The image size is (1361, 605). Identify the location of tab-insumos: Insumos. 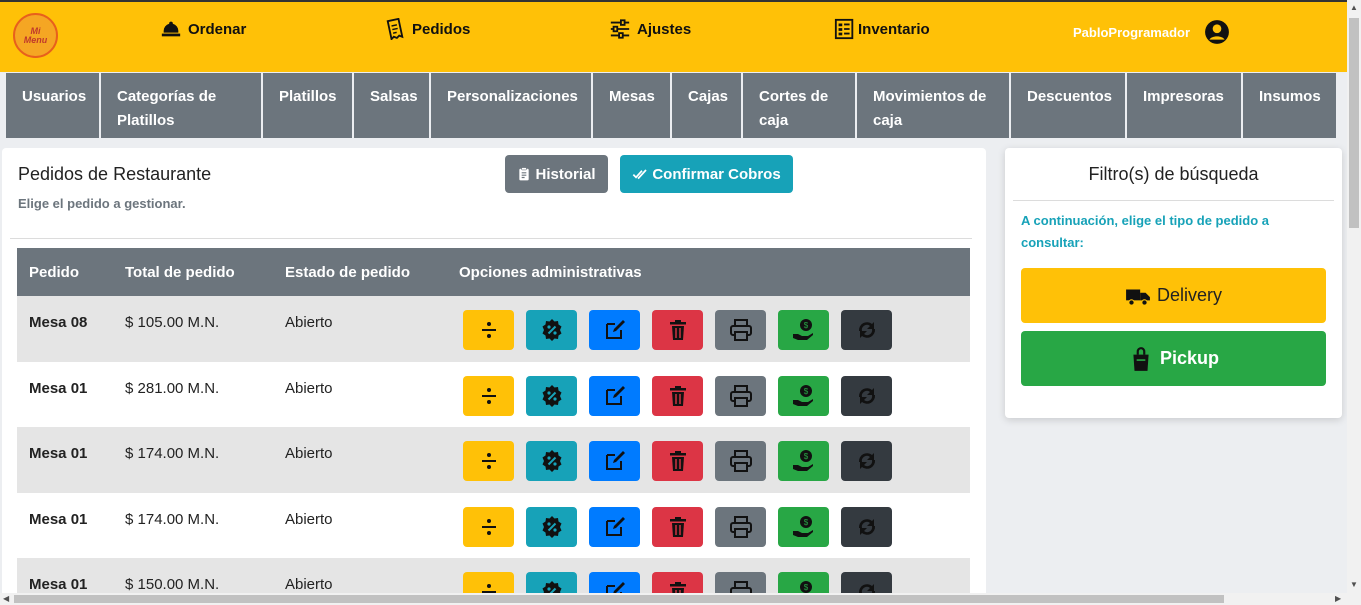
(1289, 105).